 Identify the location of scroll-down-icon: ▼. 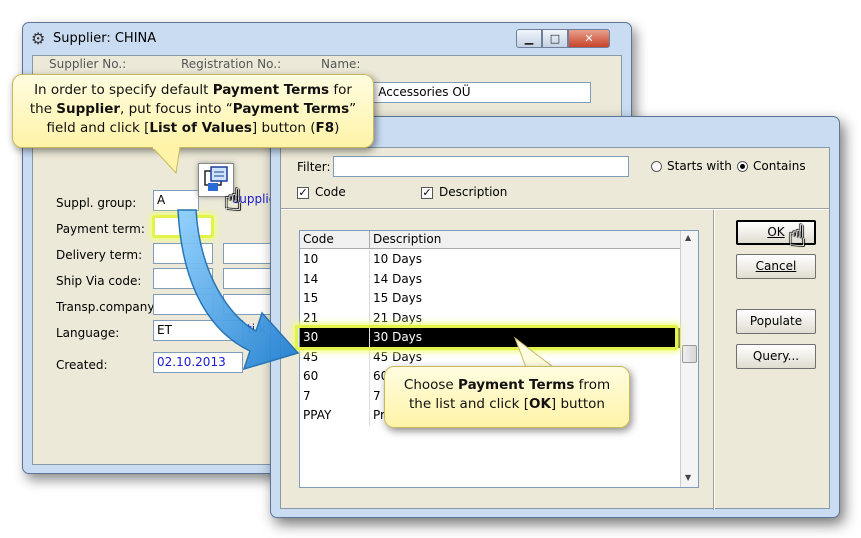
(688, 477).